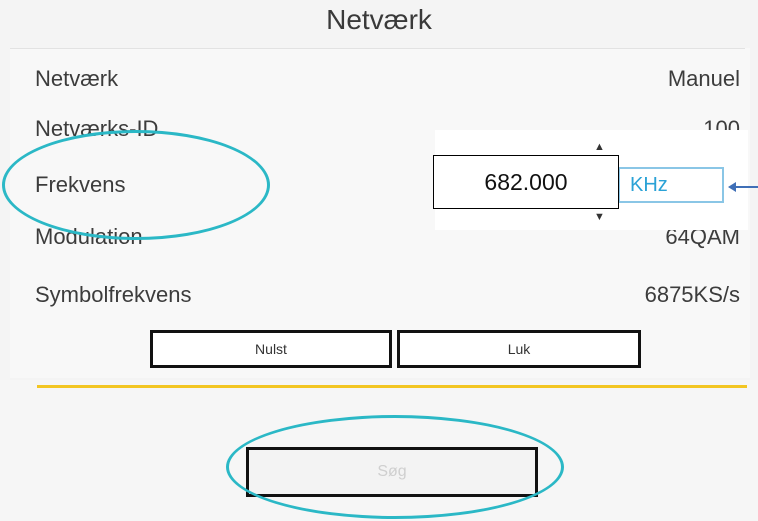 Image resolution: width=758 pixels, height=521 pixels. What do you see at coordinates (704, 79) in the screenshot?
I see `row-value-network: Manuel` at bounding box center [704, 79].